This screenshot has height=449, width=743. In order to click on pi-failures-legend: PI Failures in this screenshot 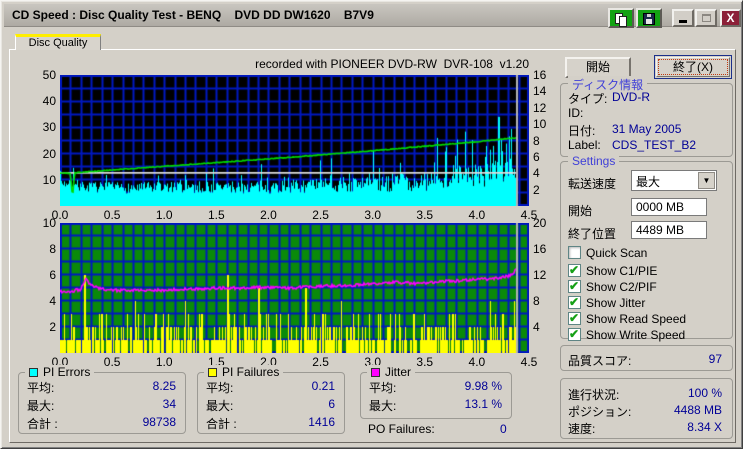, I will do `click(244, 372)`.